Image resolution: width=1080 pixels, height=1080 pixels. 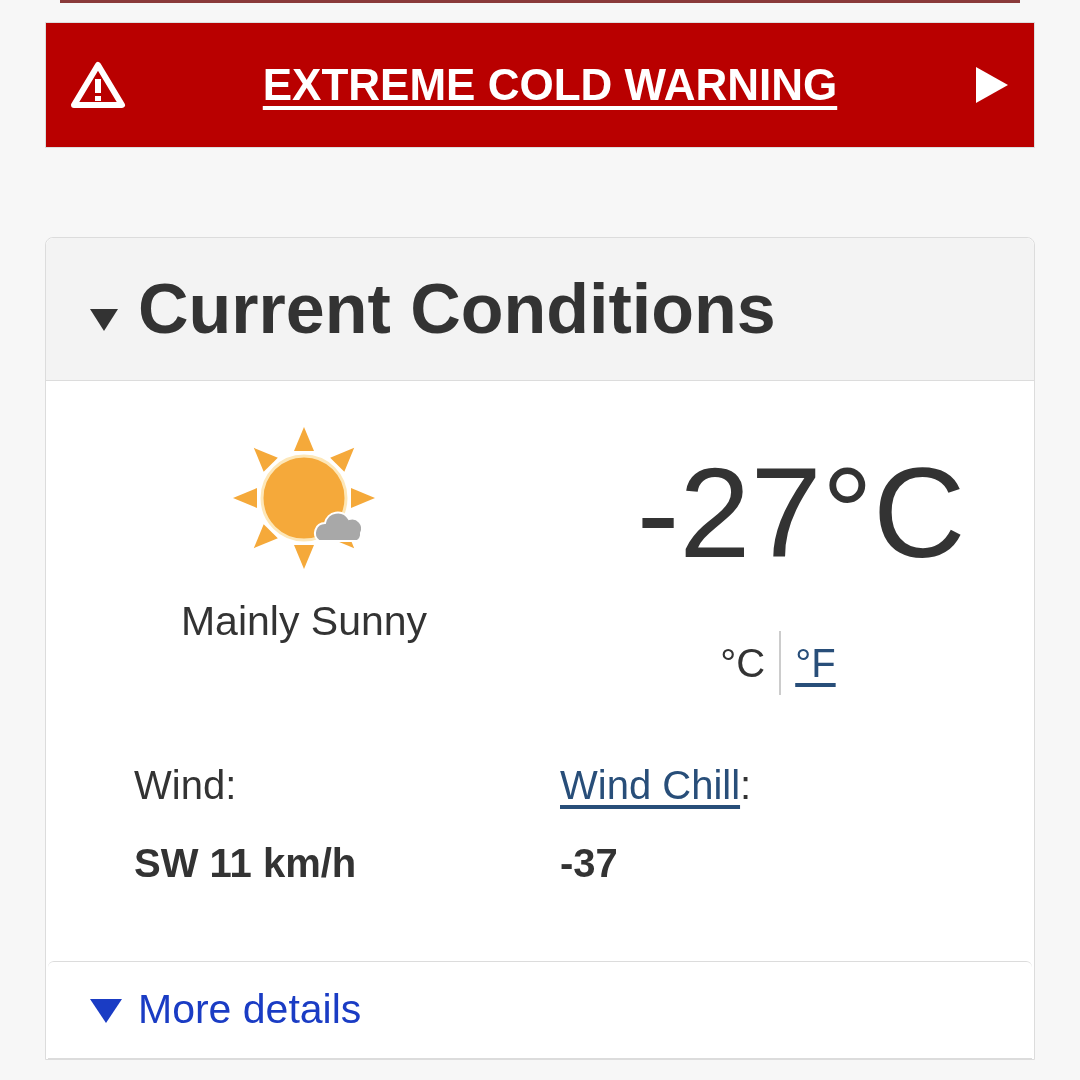 I want to click on unit-toggle: °C, so click(x=743, y=663).